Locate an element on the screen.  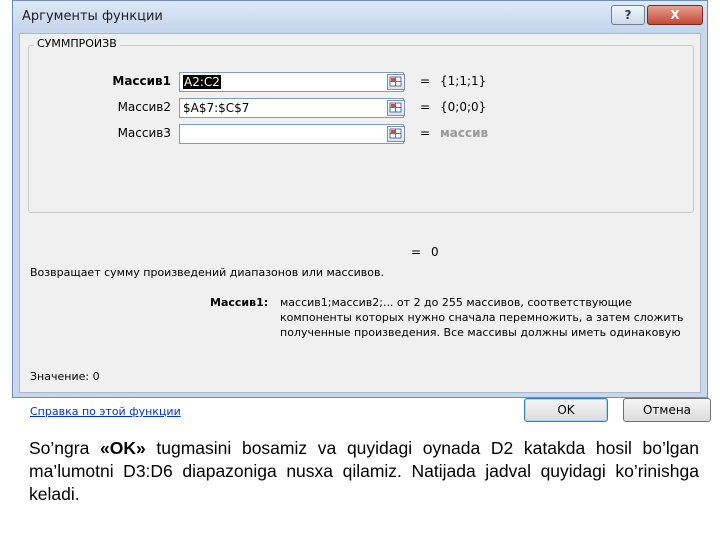
arg1-collapse-button is located at coordinates (396, 82).